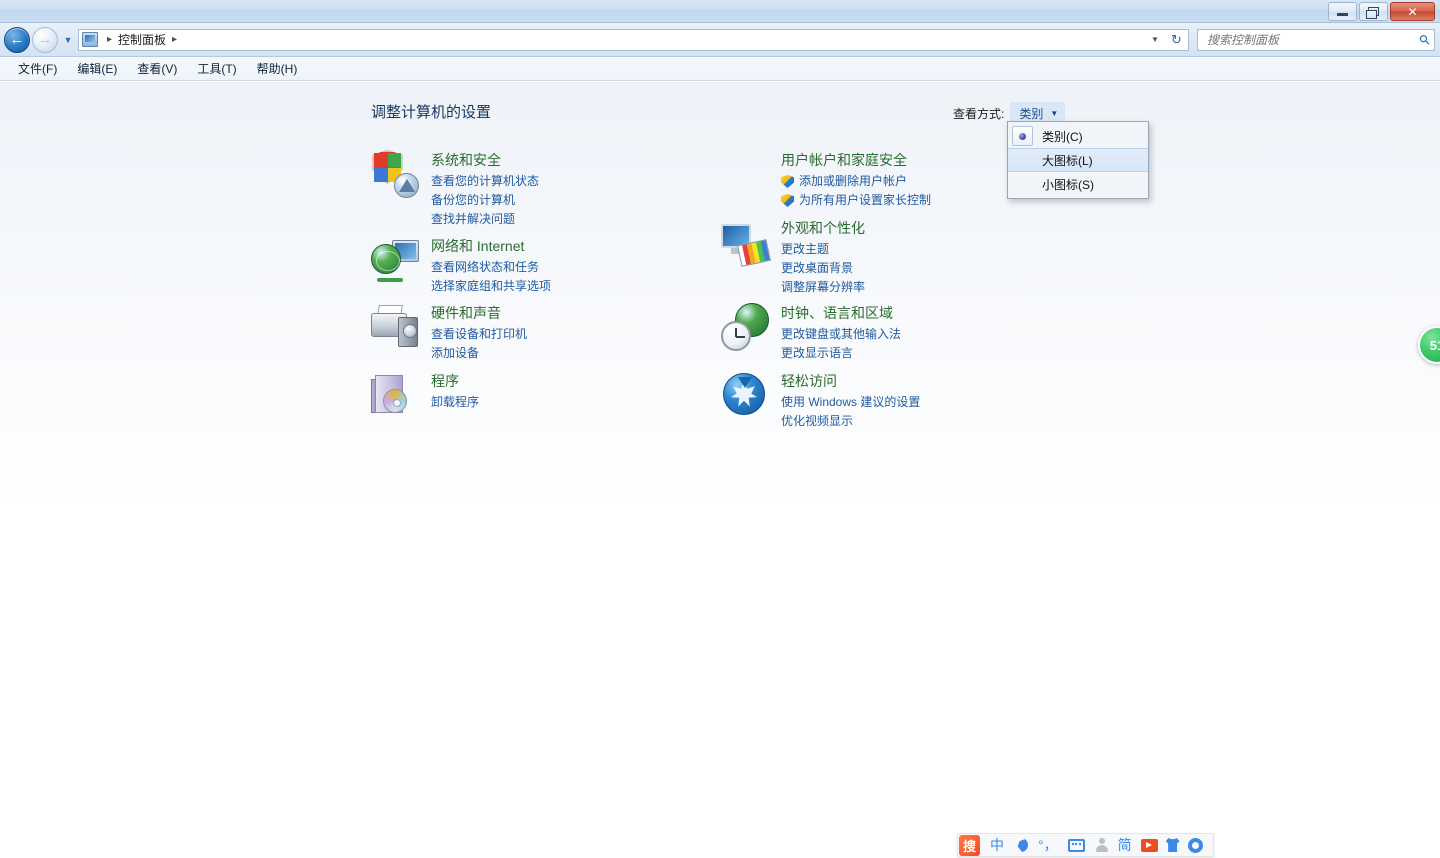  I want to click on window-controls: ✕, so click(1381, 11).